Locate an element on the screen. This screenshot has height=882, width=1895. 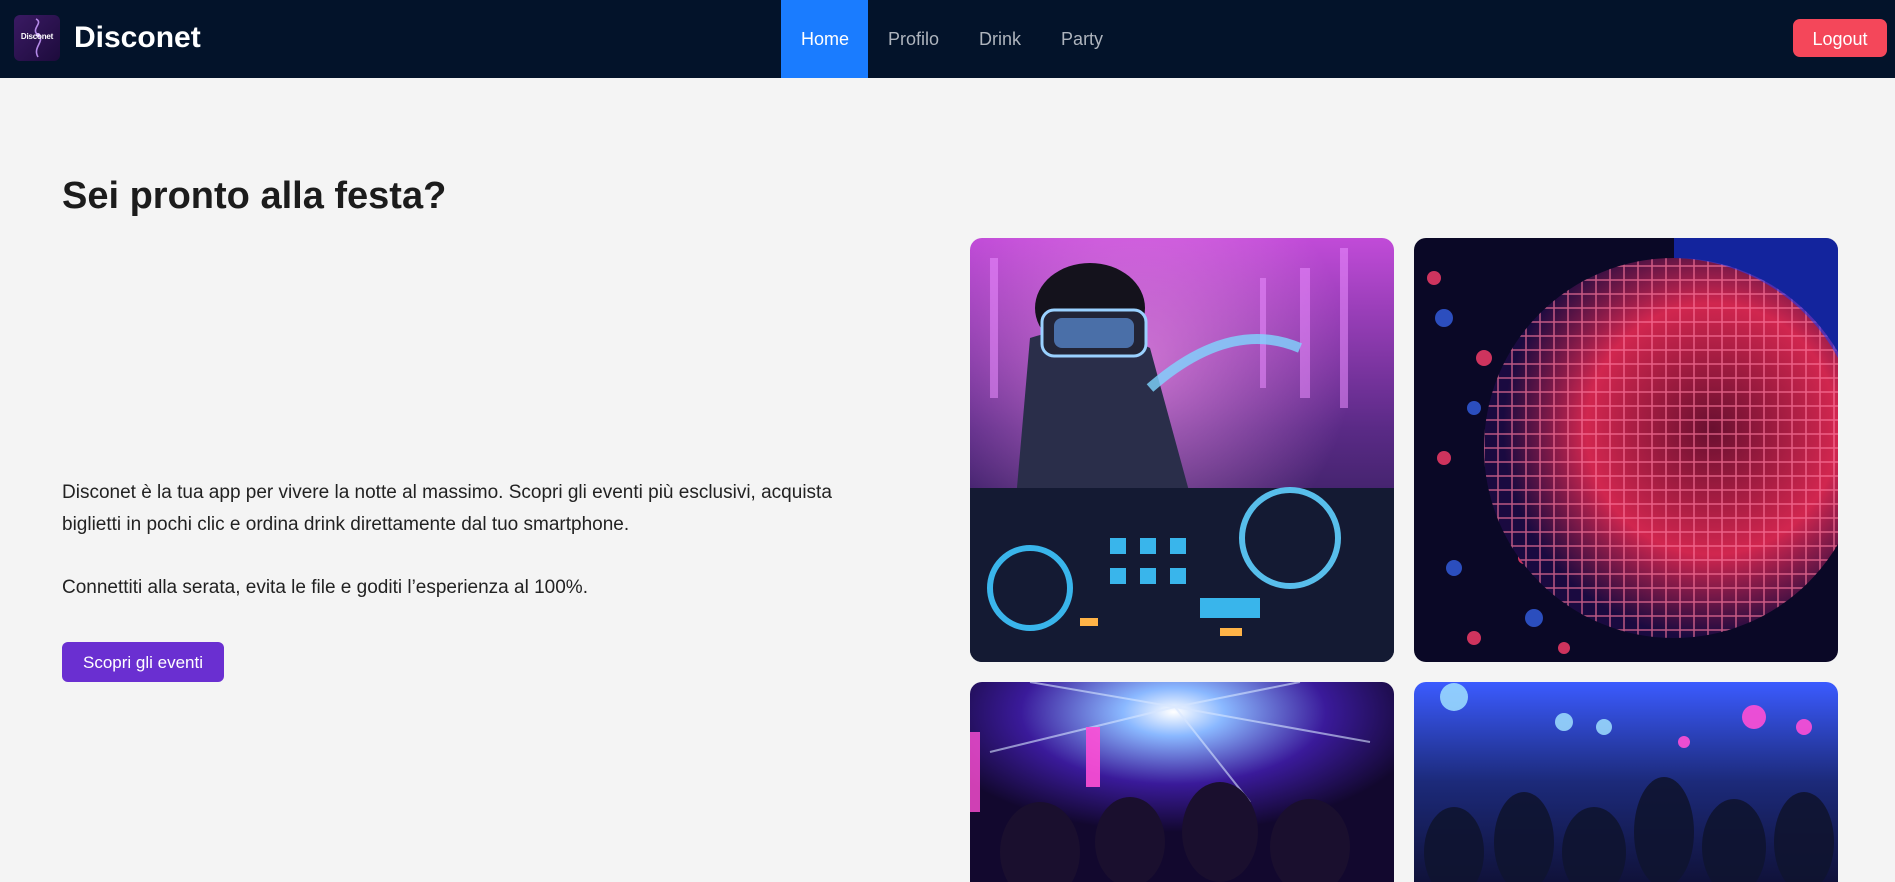
disco-ball-photo is located at coordinates (1626, 450).